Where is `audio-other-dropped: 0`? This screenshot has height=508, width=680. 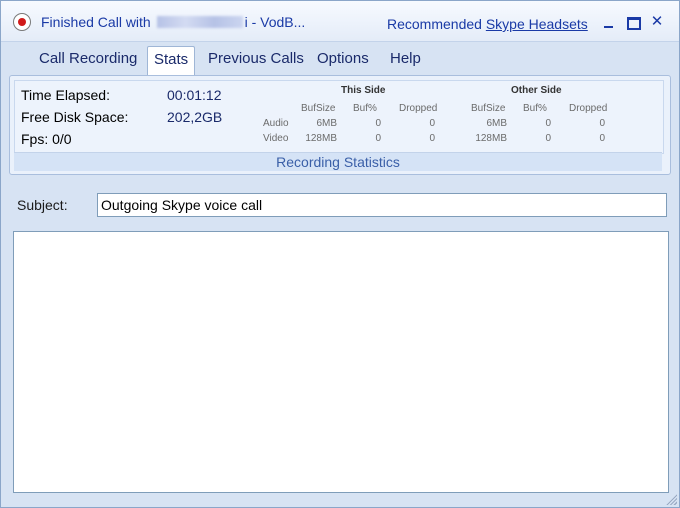
audio-other-dropped: 0 is located at coordinates (602, 123).